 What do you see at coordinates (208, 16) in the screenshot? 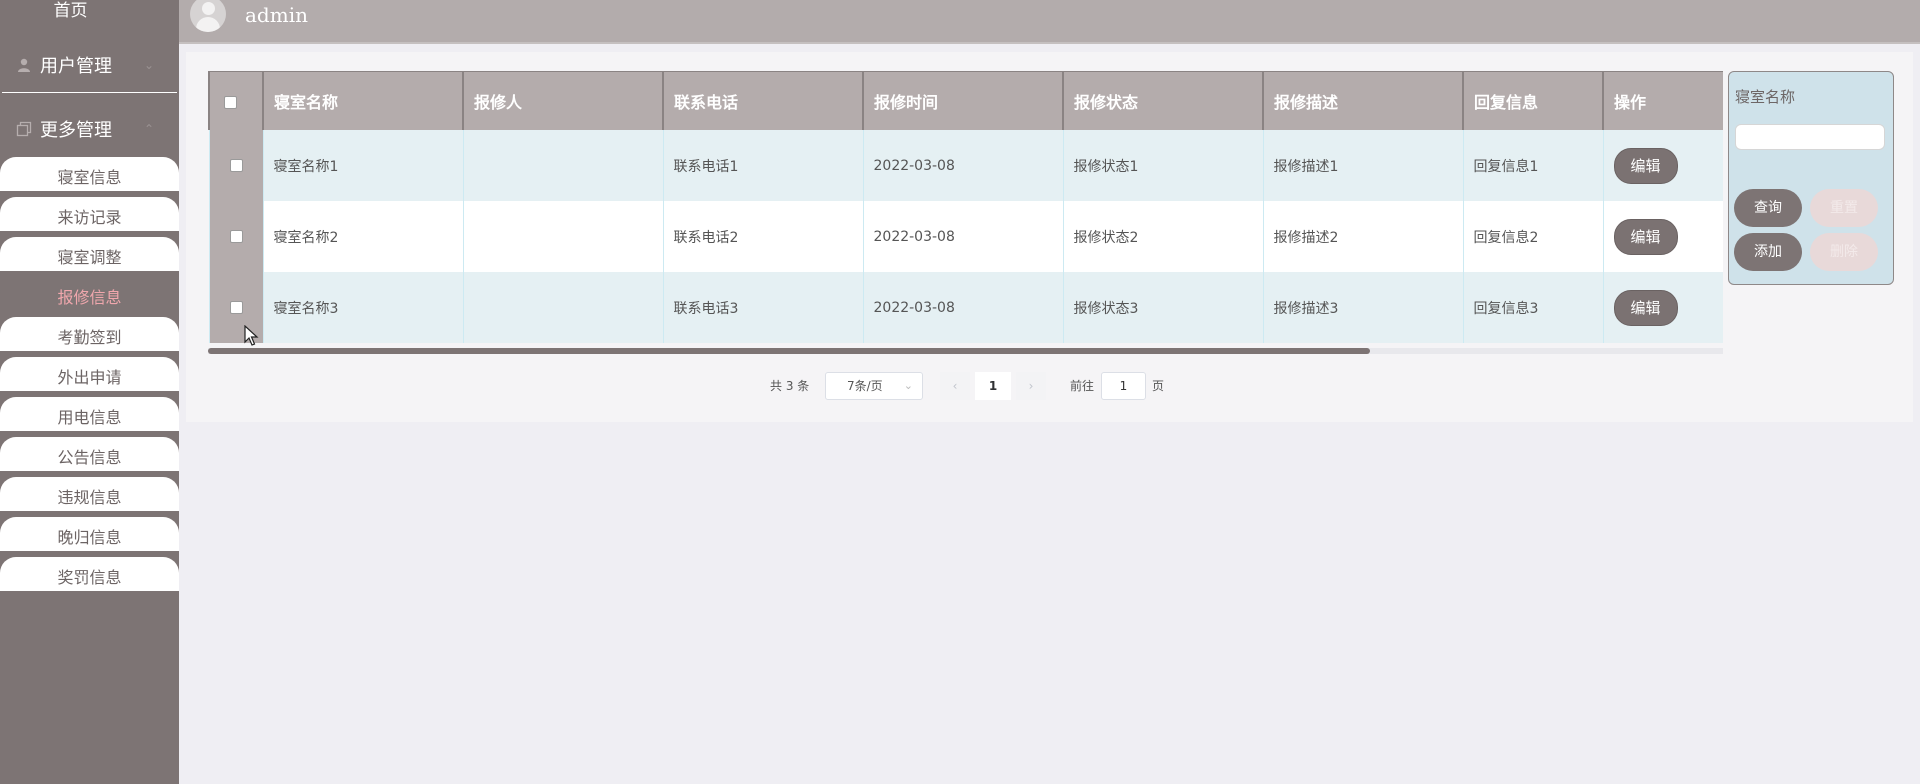
I see `avatar-icon` at bounding box center [208, 16].